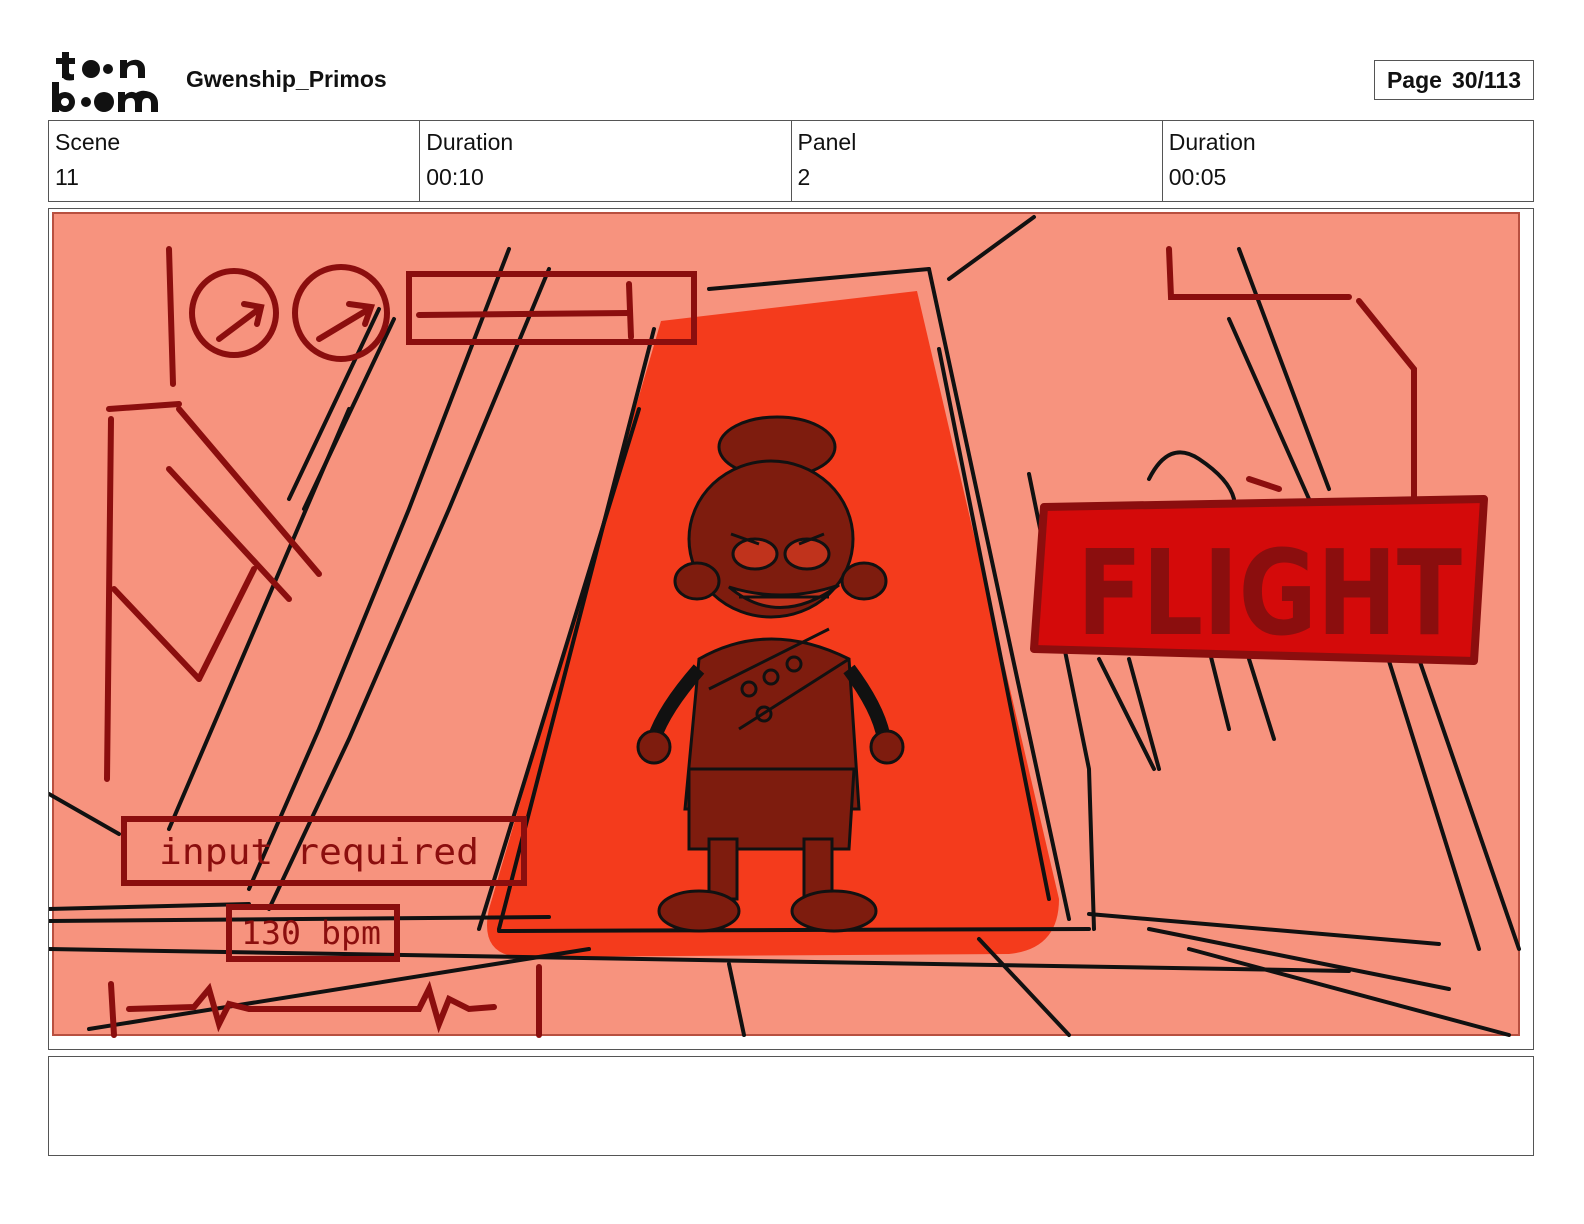  Describe the element at coordinates (977, 161) in the screenshot. I see `panel-cell: Panel 2` at that location.